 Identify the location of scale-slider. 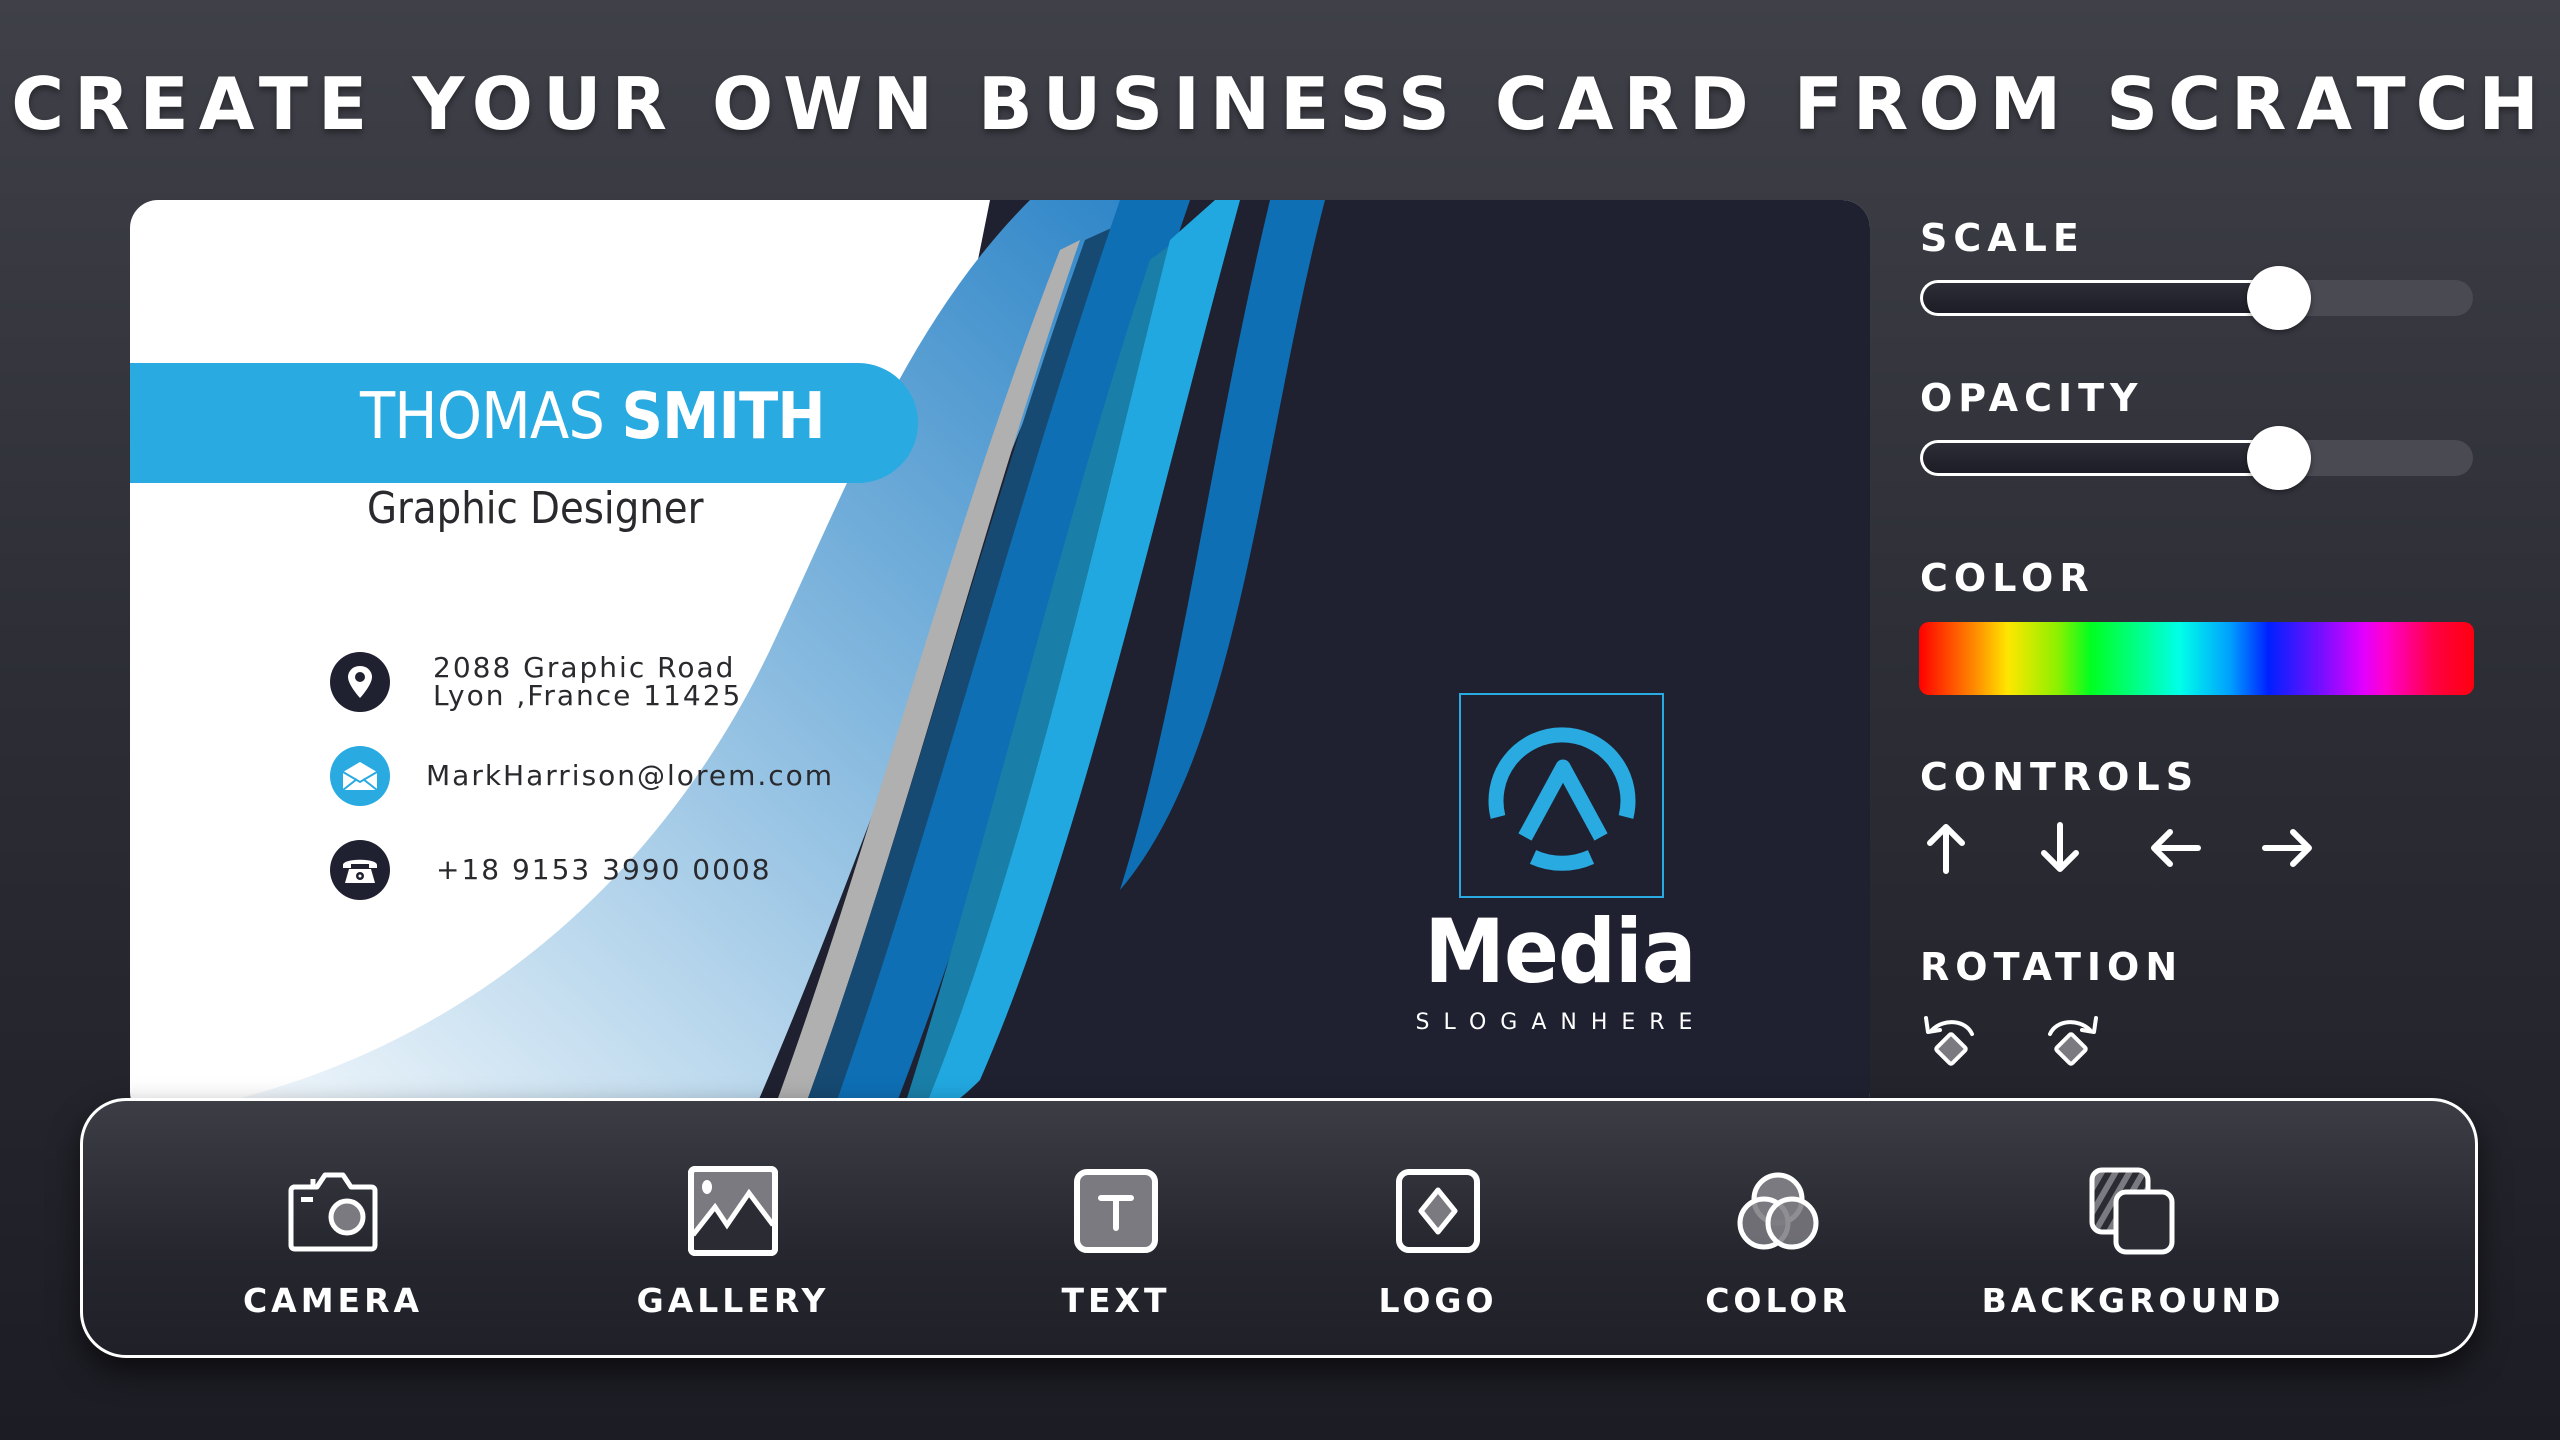
(2196, 298).